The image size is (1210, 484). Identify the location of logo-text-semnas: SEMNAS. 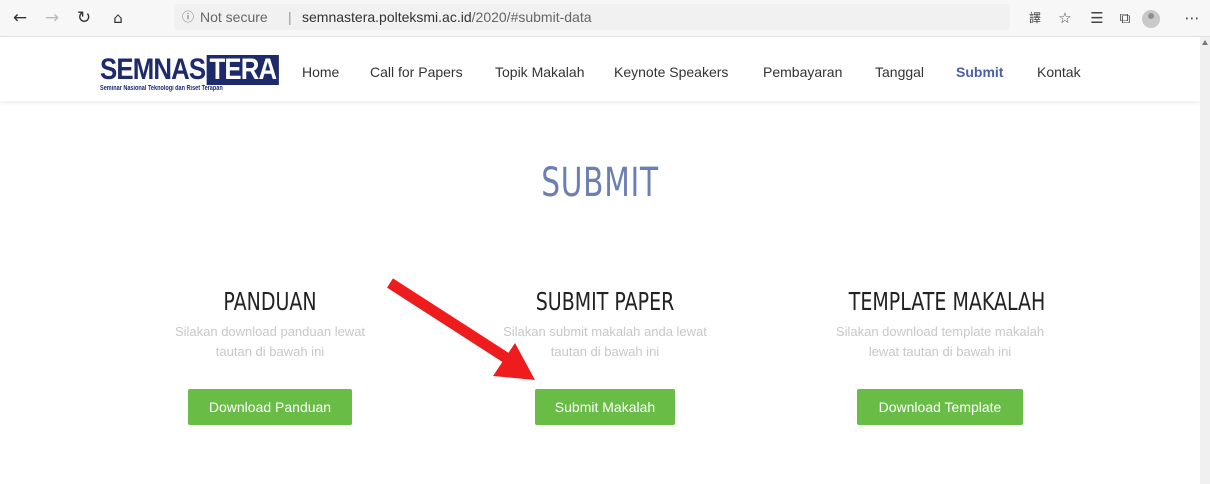
(153, 69).